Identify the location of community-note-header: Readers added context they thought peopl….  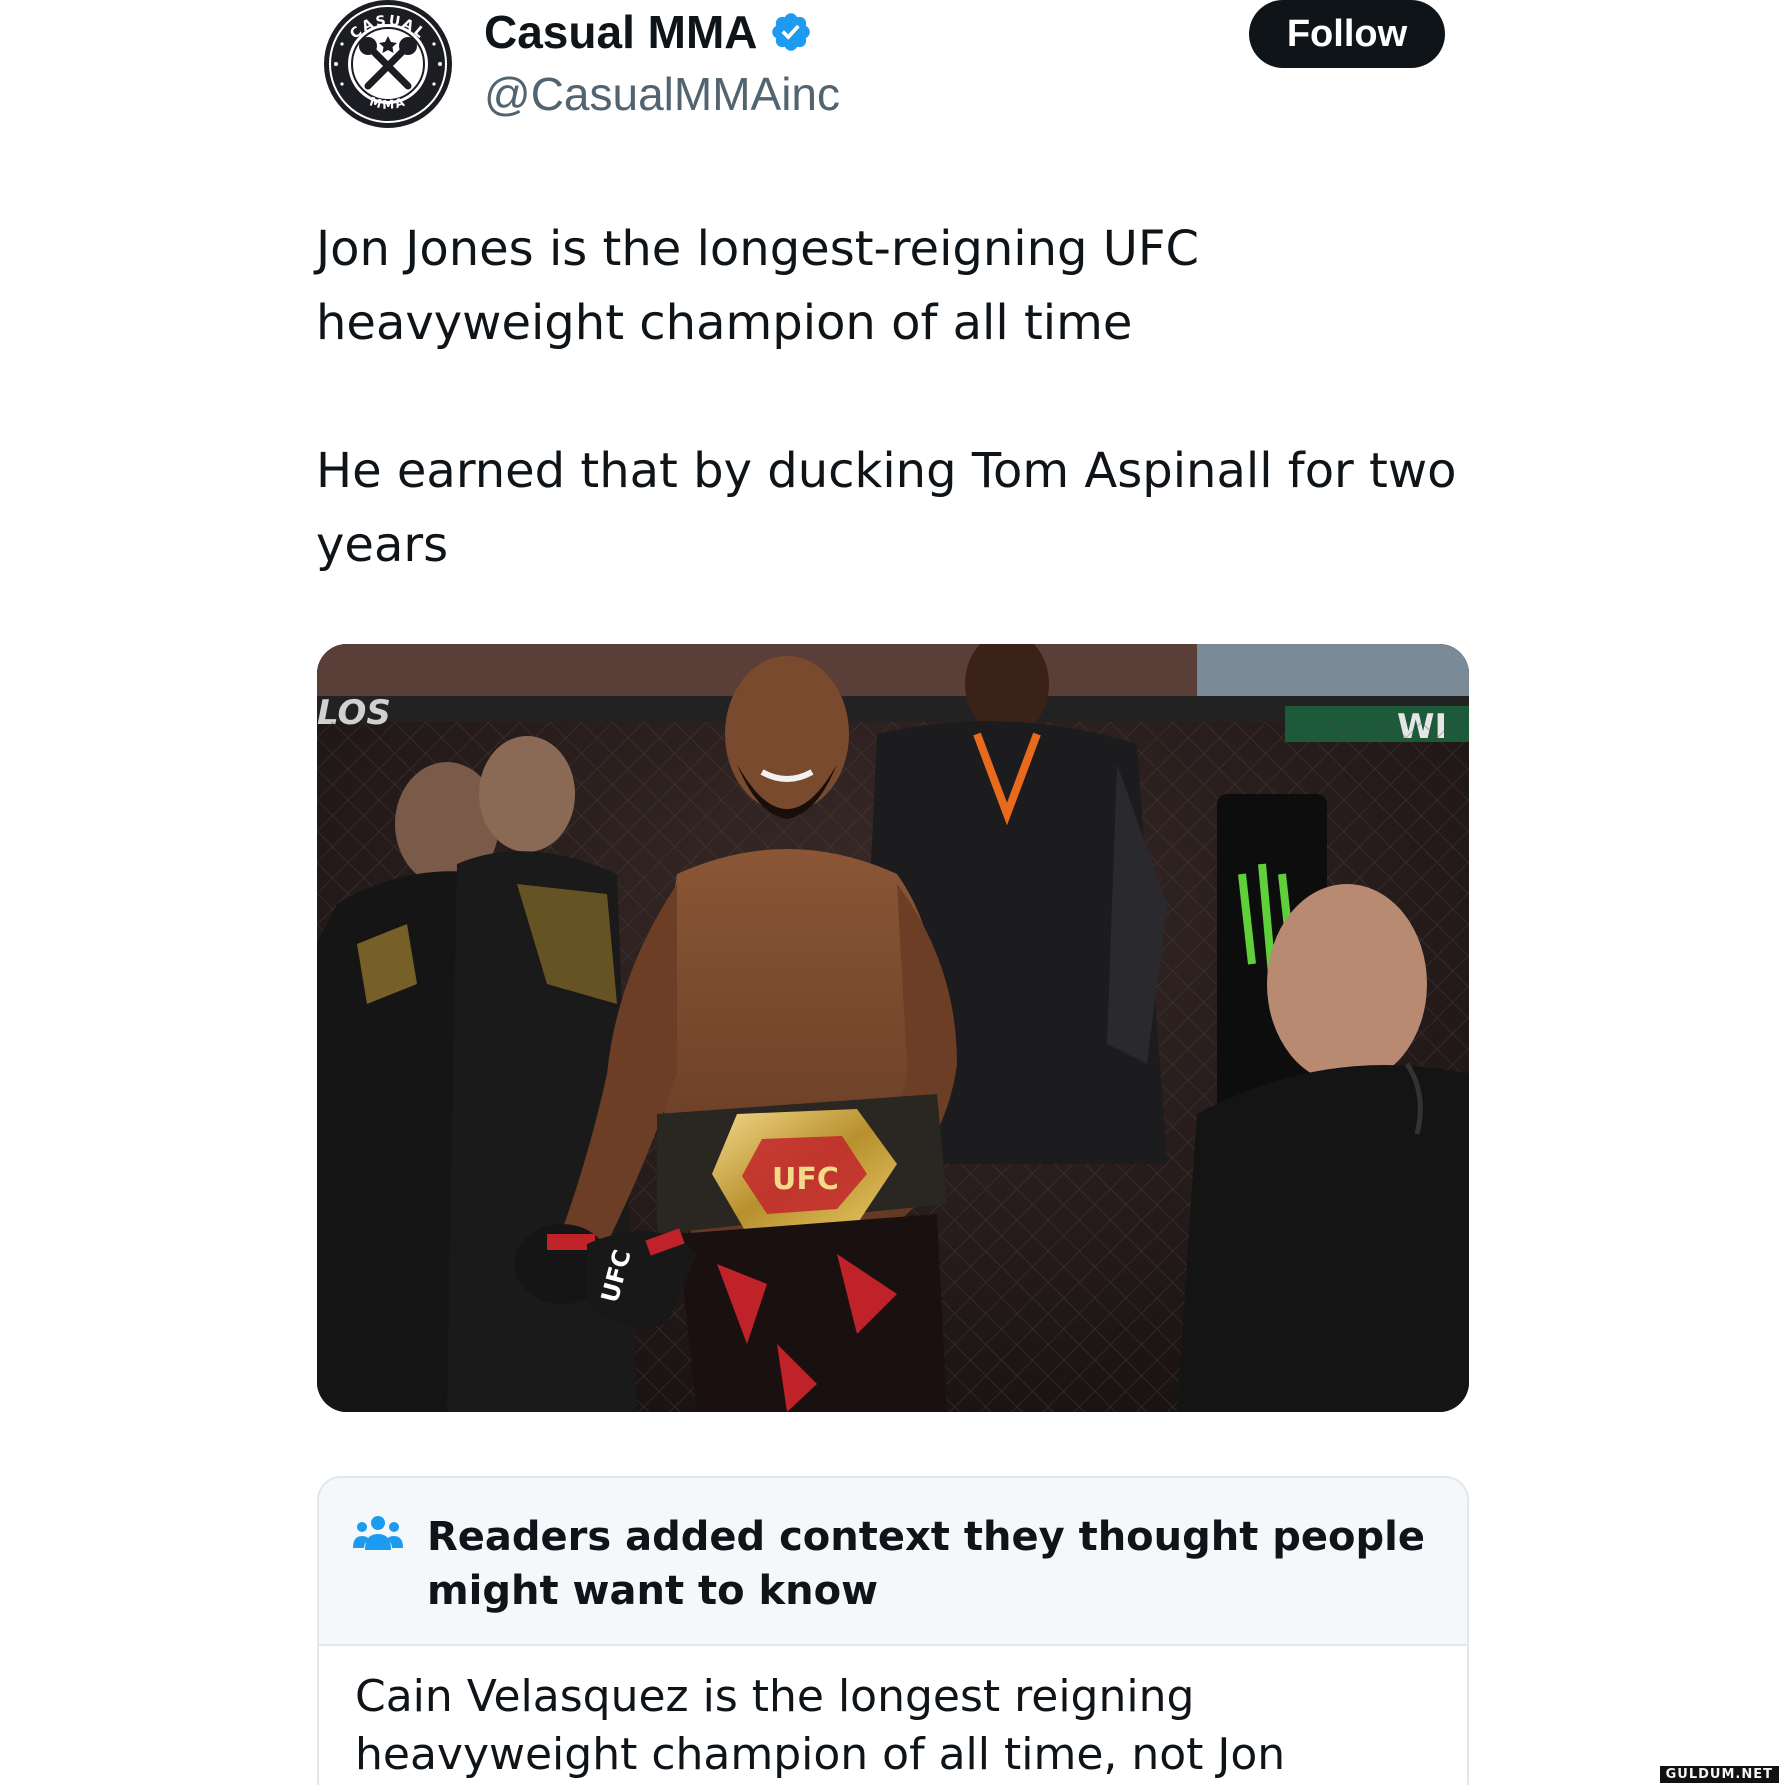
(893, 1562).